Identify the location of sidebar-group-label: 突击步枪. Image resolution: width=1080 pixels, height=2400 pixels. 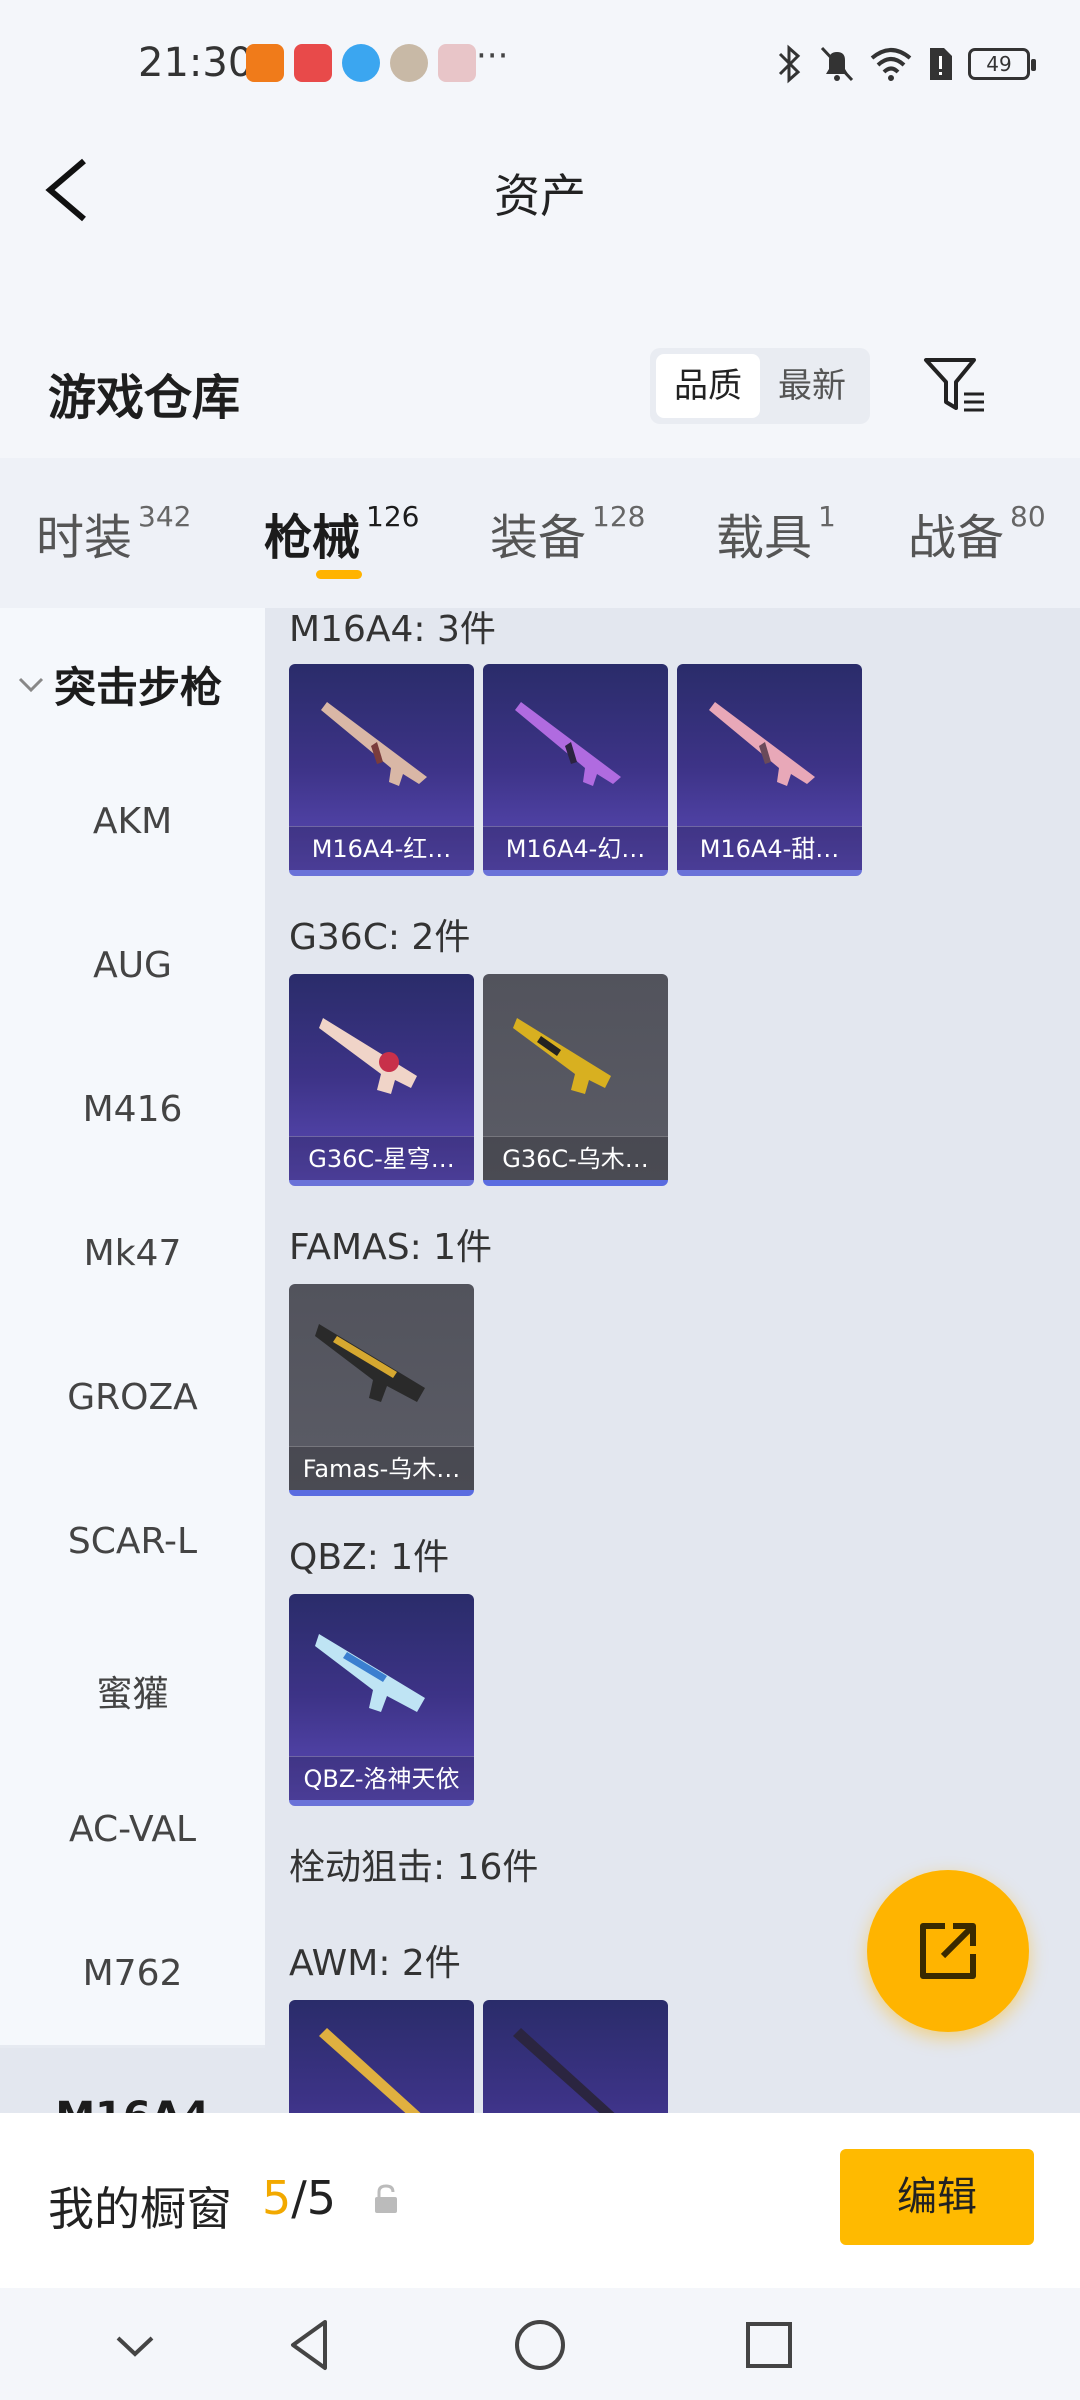
(138, 687).